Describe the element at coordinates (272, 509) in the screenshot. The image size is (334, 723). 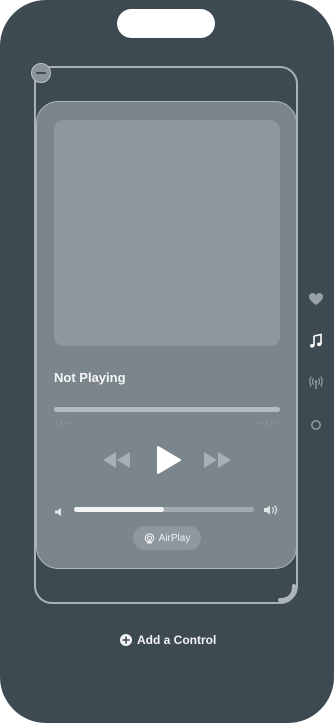
I see `volume-high-icon` at that location.